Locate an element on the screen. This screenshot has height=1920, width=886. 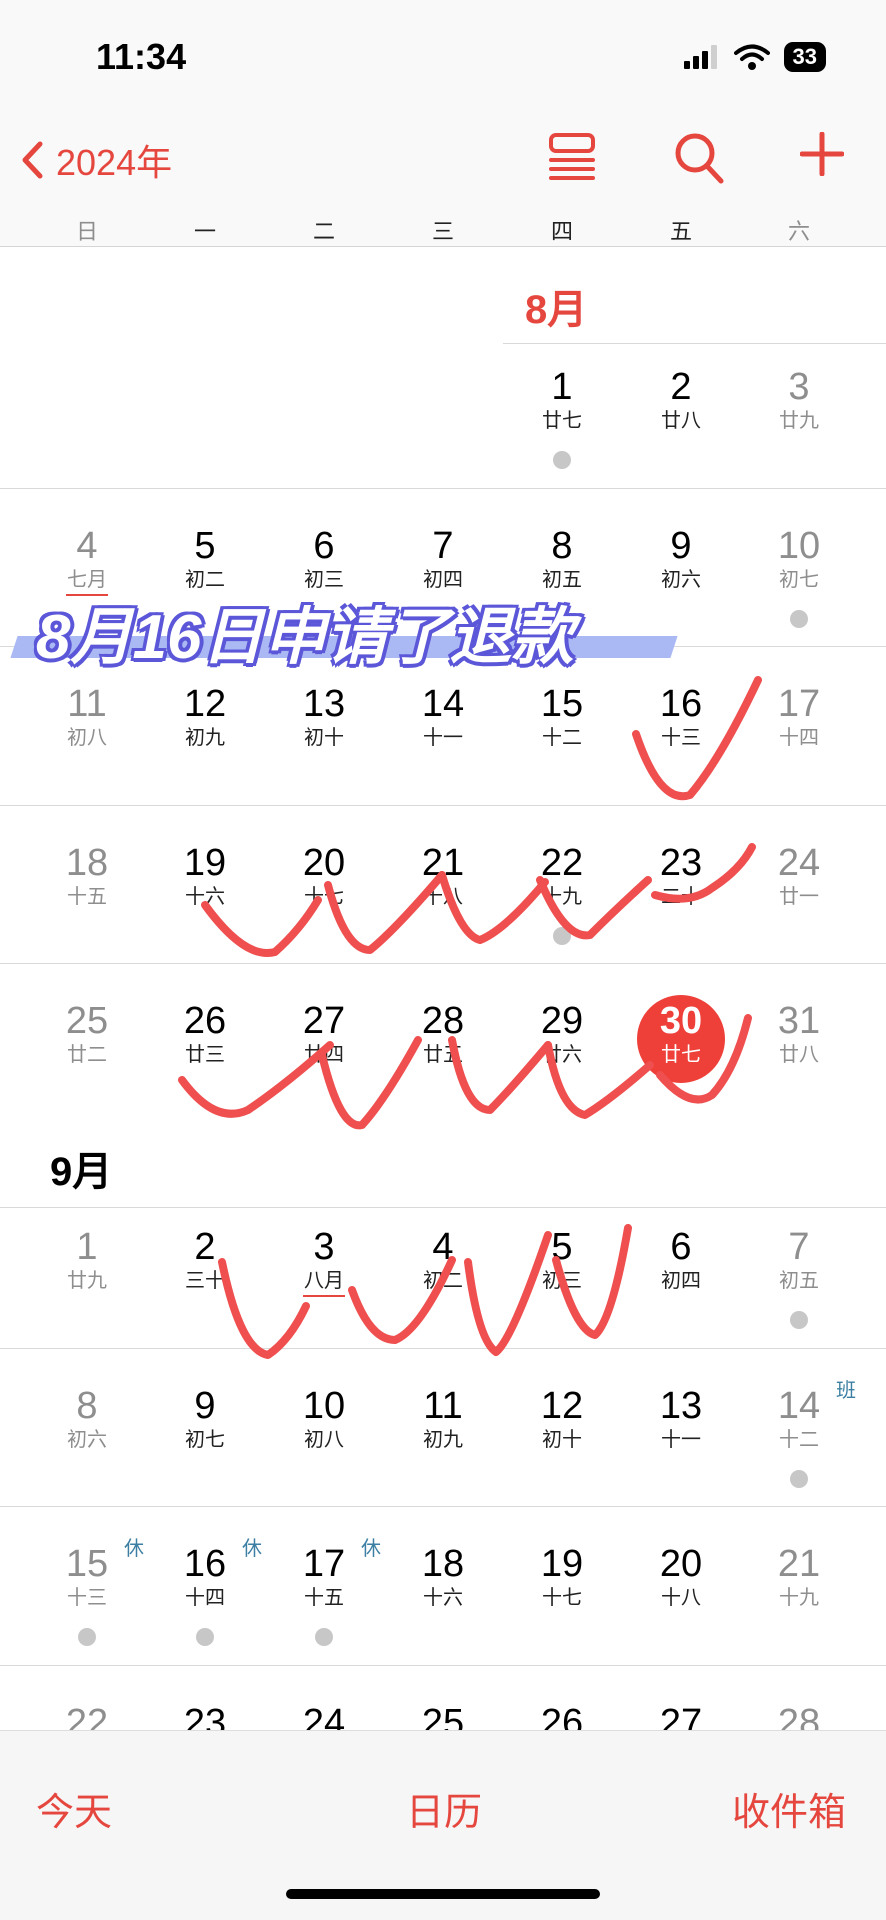
day-cell: 23 二十 is located at coordinates (681, 898).